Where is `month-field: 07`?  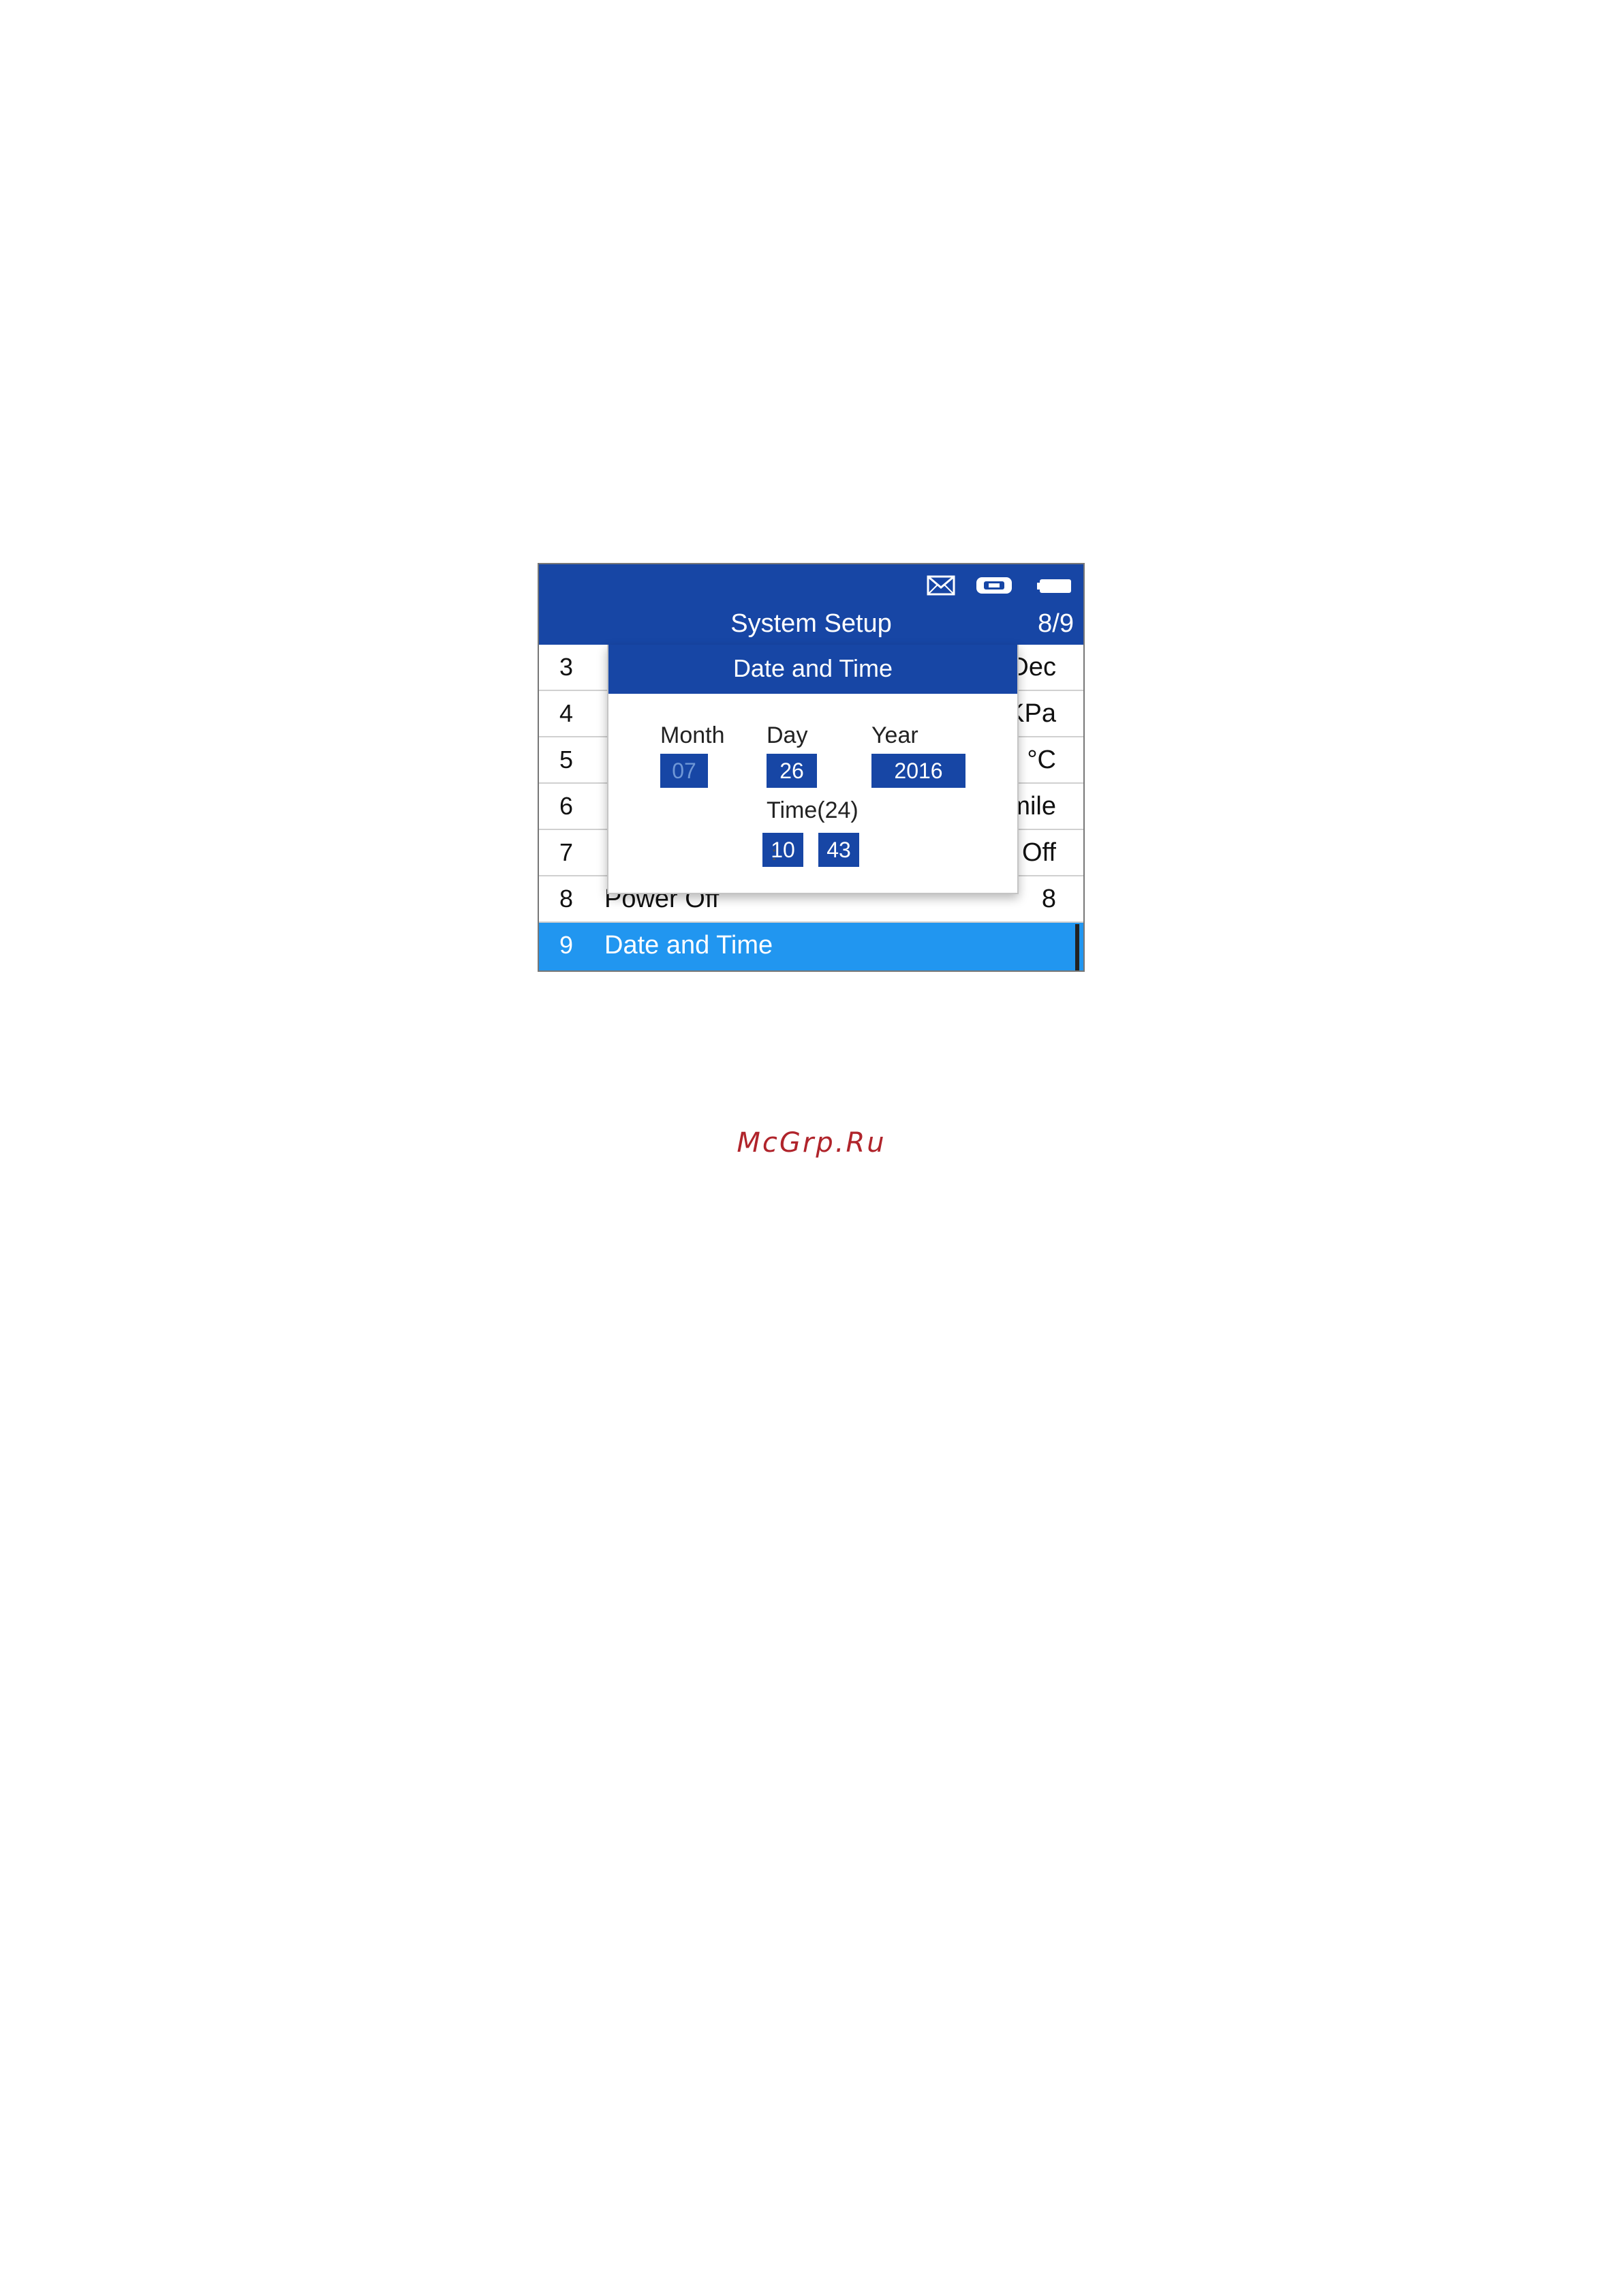
month-field: 07 is located at coordinates (684, 771).